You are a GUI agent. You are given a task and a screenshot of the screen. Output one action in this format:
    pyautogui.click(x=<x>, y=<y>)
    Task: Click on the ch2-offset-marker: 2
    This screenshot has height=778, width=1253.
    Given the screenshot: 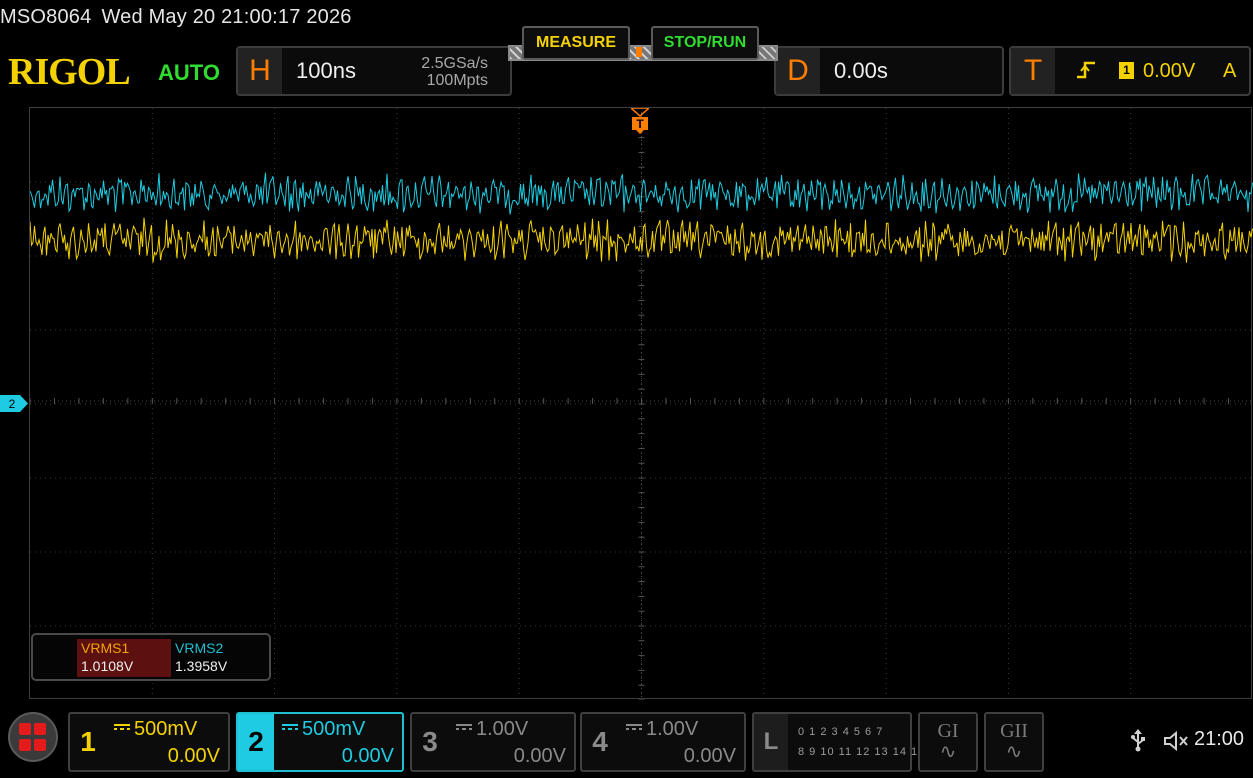 What is the action you would take?
    pyautogui.click(x=14, y=403)
    